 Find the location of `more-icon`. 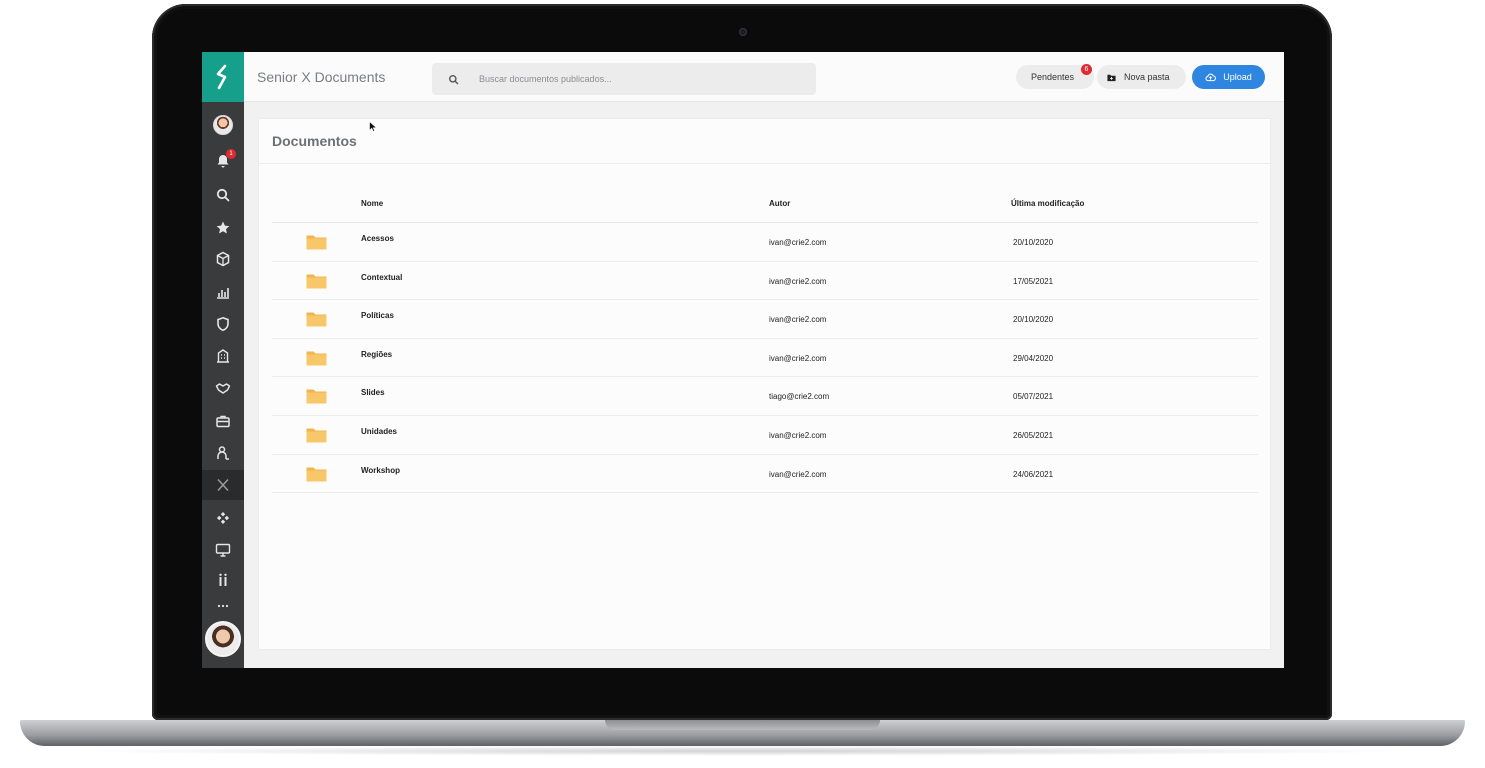

more-icon is located at coordinates (223, 606).